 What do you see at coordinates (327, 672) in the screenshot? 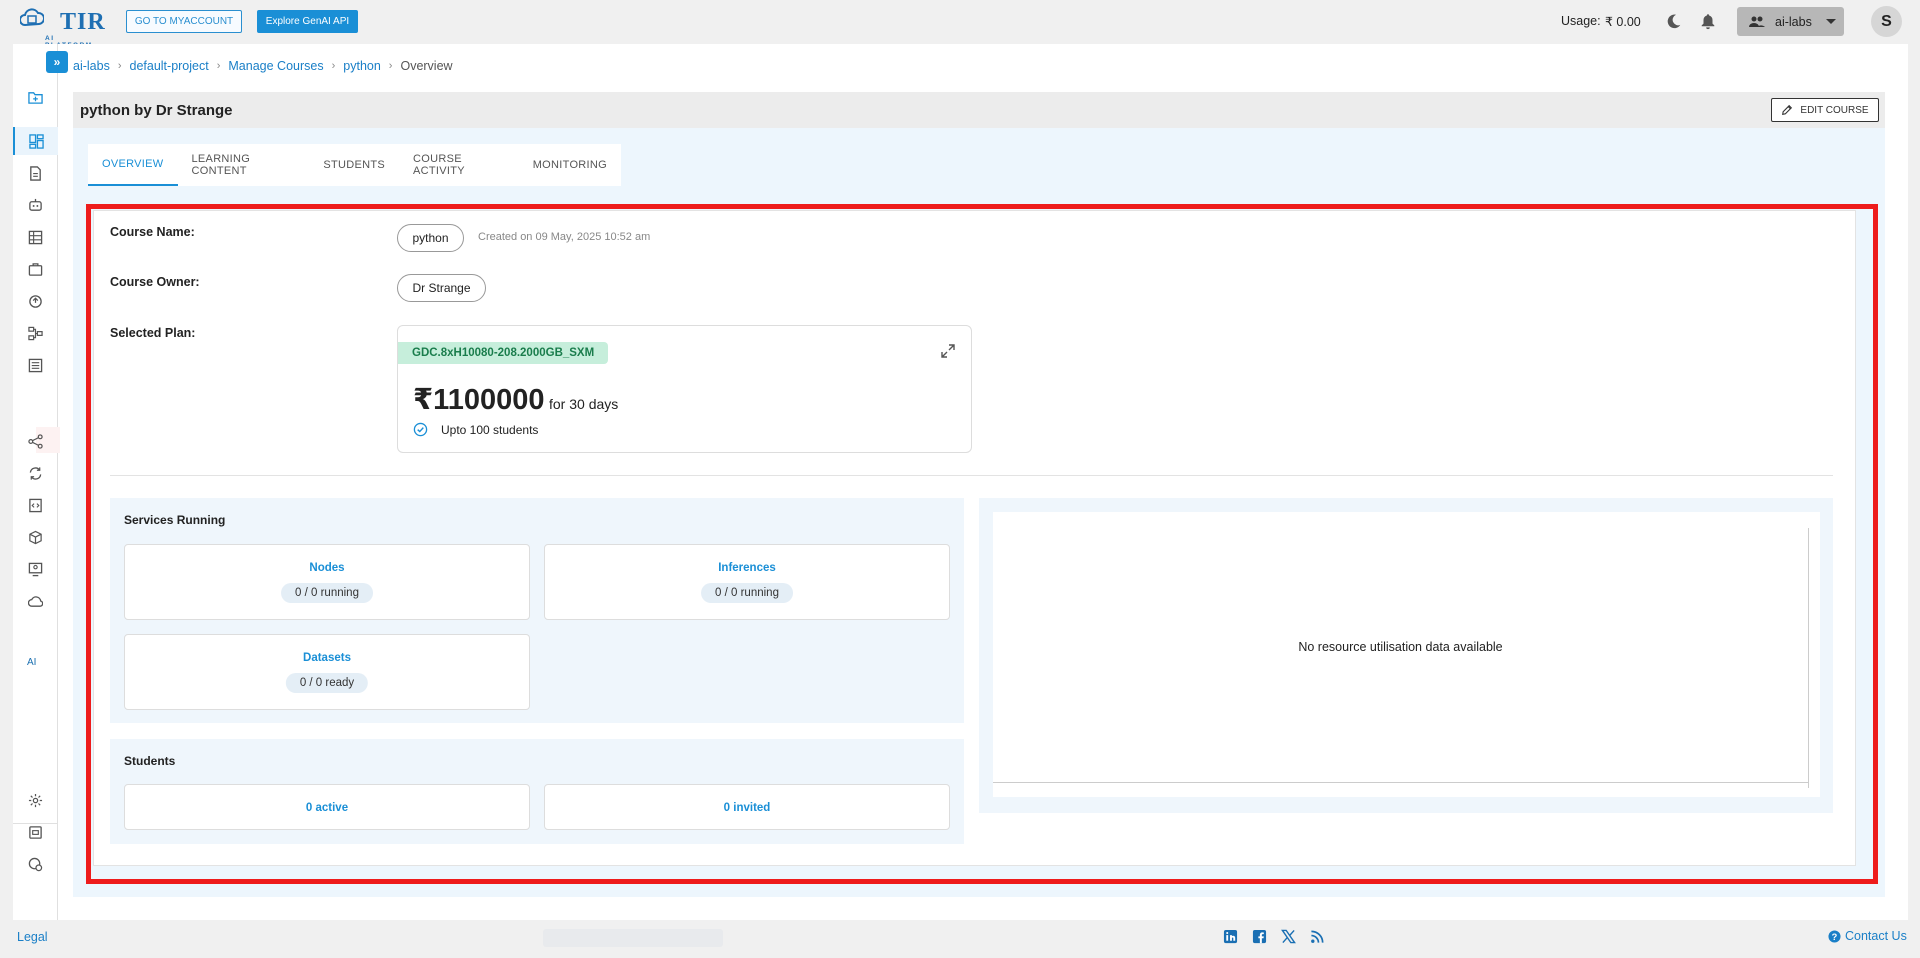
I see `datasets-card: Datasets 0 / 0 ready` at bounding box center [327, 672].